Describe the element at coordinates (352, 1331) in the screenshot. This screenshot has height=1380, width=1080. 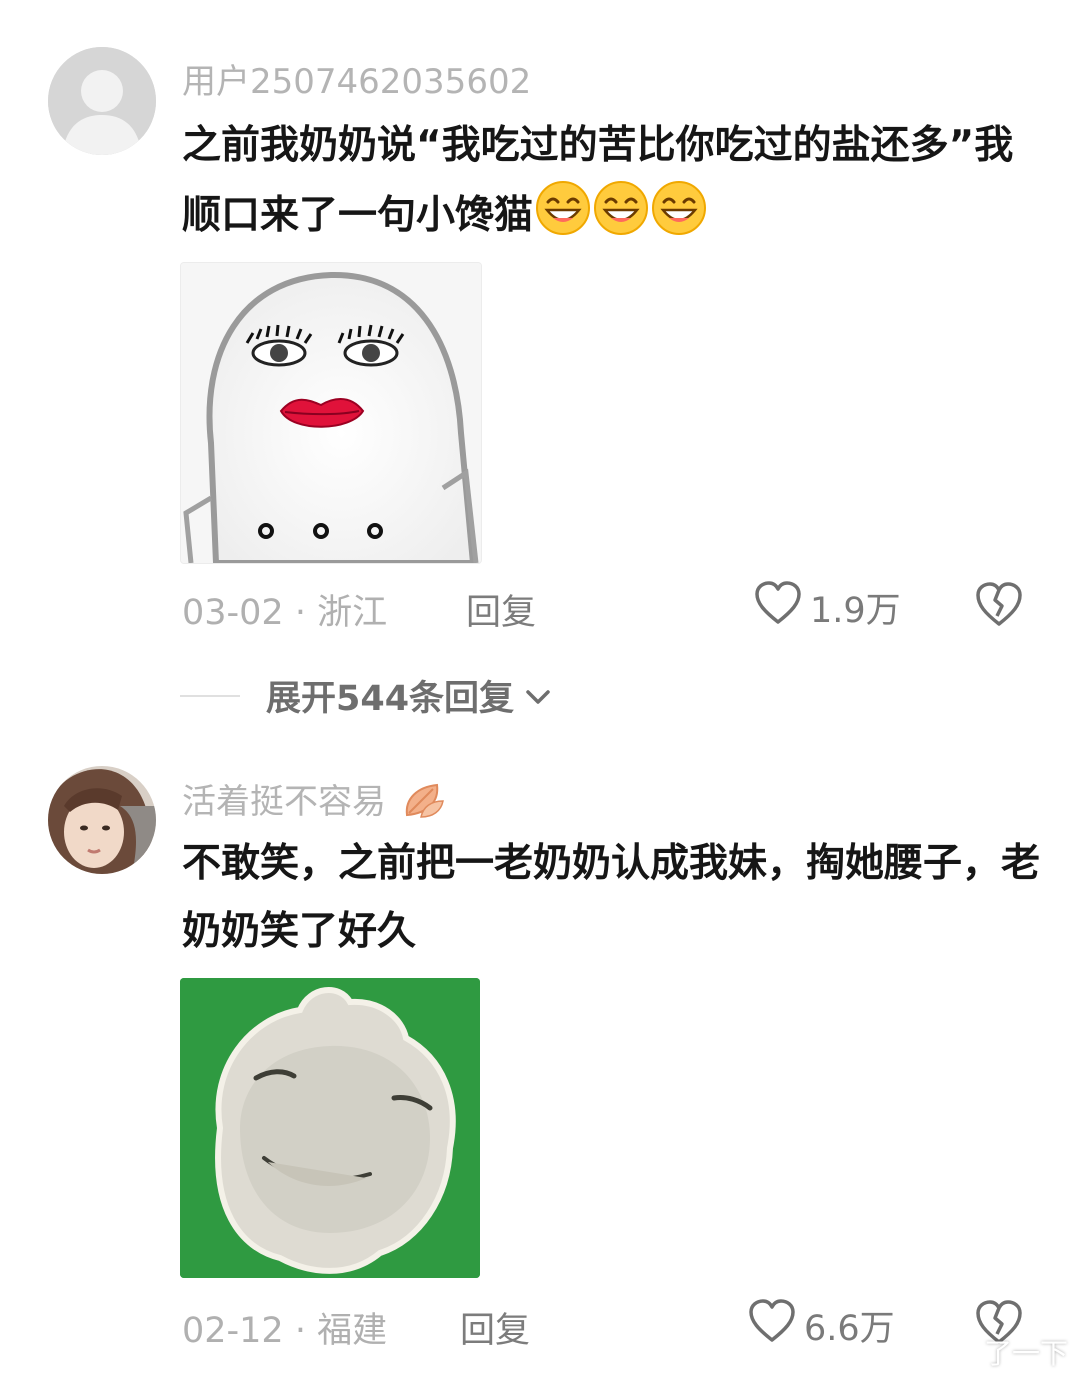
I see `comment-location: 福建` at that location.